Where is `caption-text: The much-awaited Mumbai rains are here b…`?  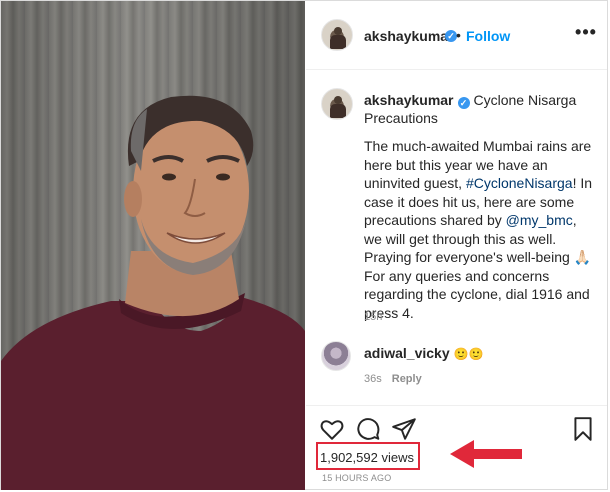
caption-text: The much-awaited Mumbai rains are here b… is located at coordinates (480, 229).